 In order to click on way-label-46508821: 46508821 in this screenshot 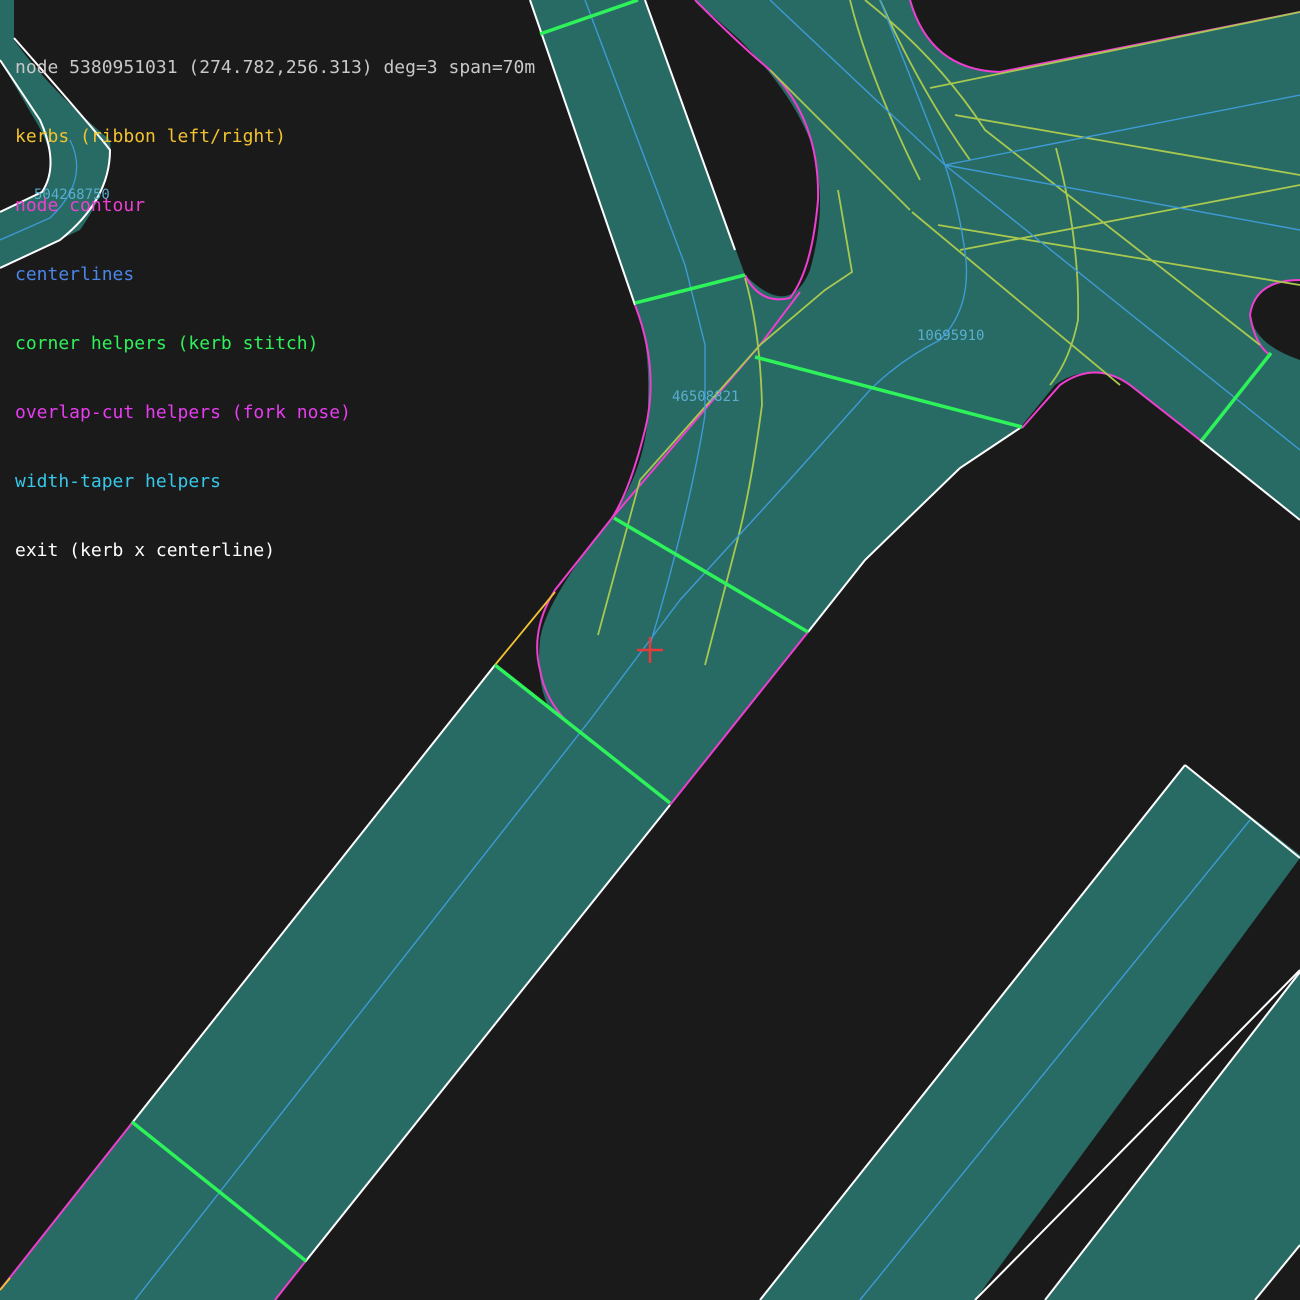, I will do `click(705, 397)`.